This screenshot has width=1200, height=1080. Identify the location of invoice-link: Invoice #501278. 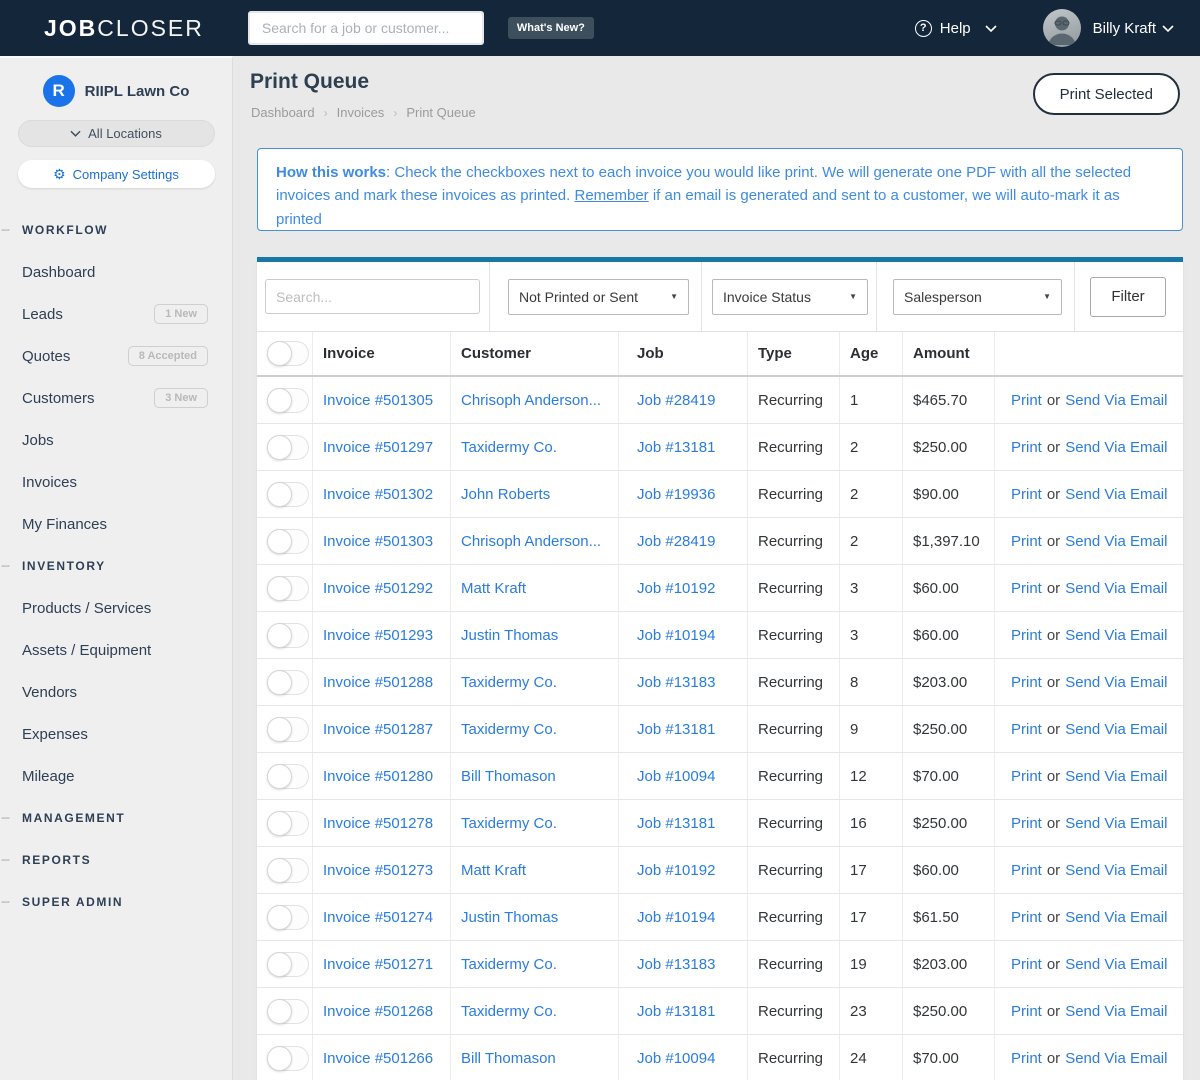
(378, 823).